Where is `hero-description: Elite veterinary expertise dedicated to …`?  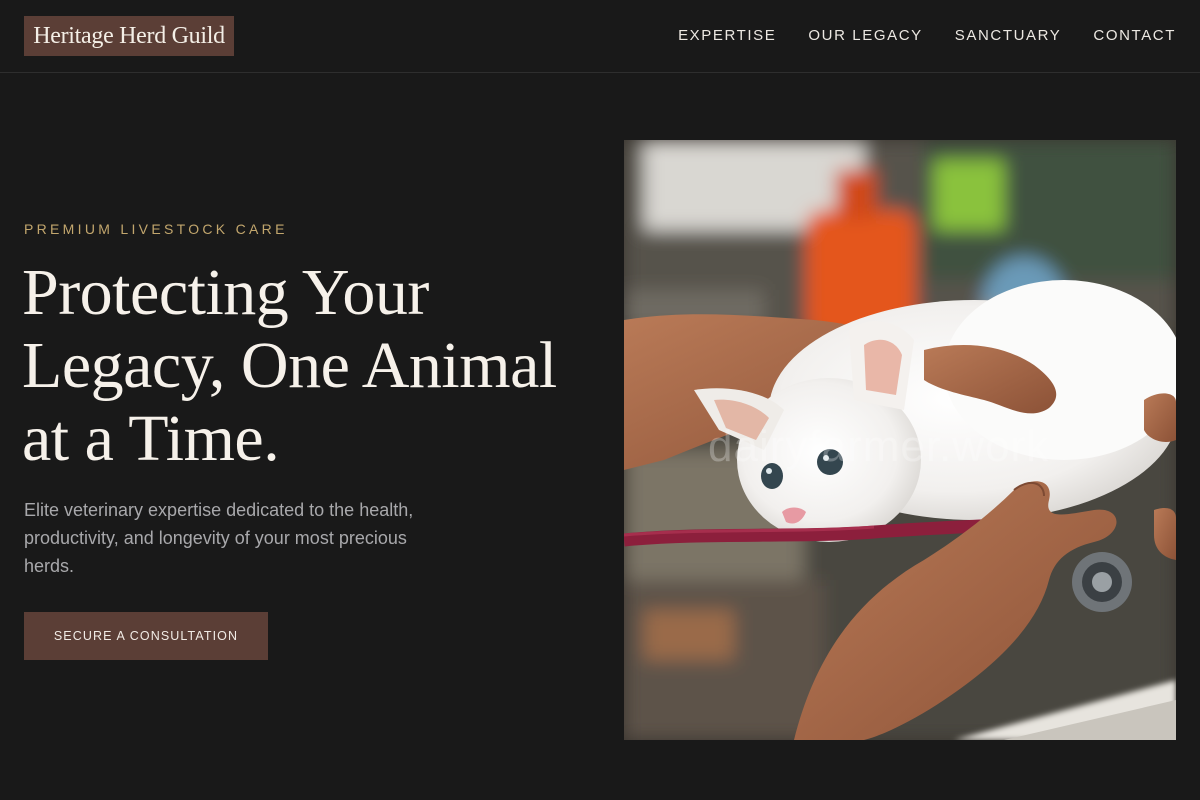
hero-description: Elite veterinary expertise dedicated to … is located at coordinates (219, 538).